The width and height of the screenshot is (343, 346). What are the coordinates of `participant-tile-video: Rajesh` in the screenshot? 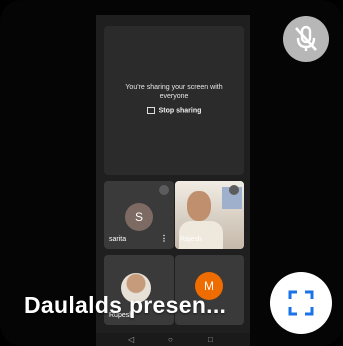 It's located at (209, 215).